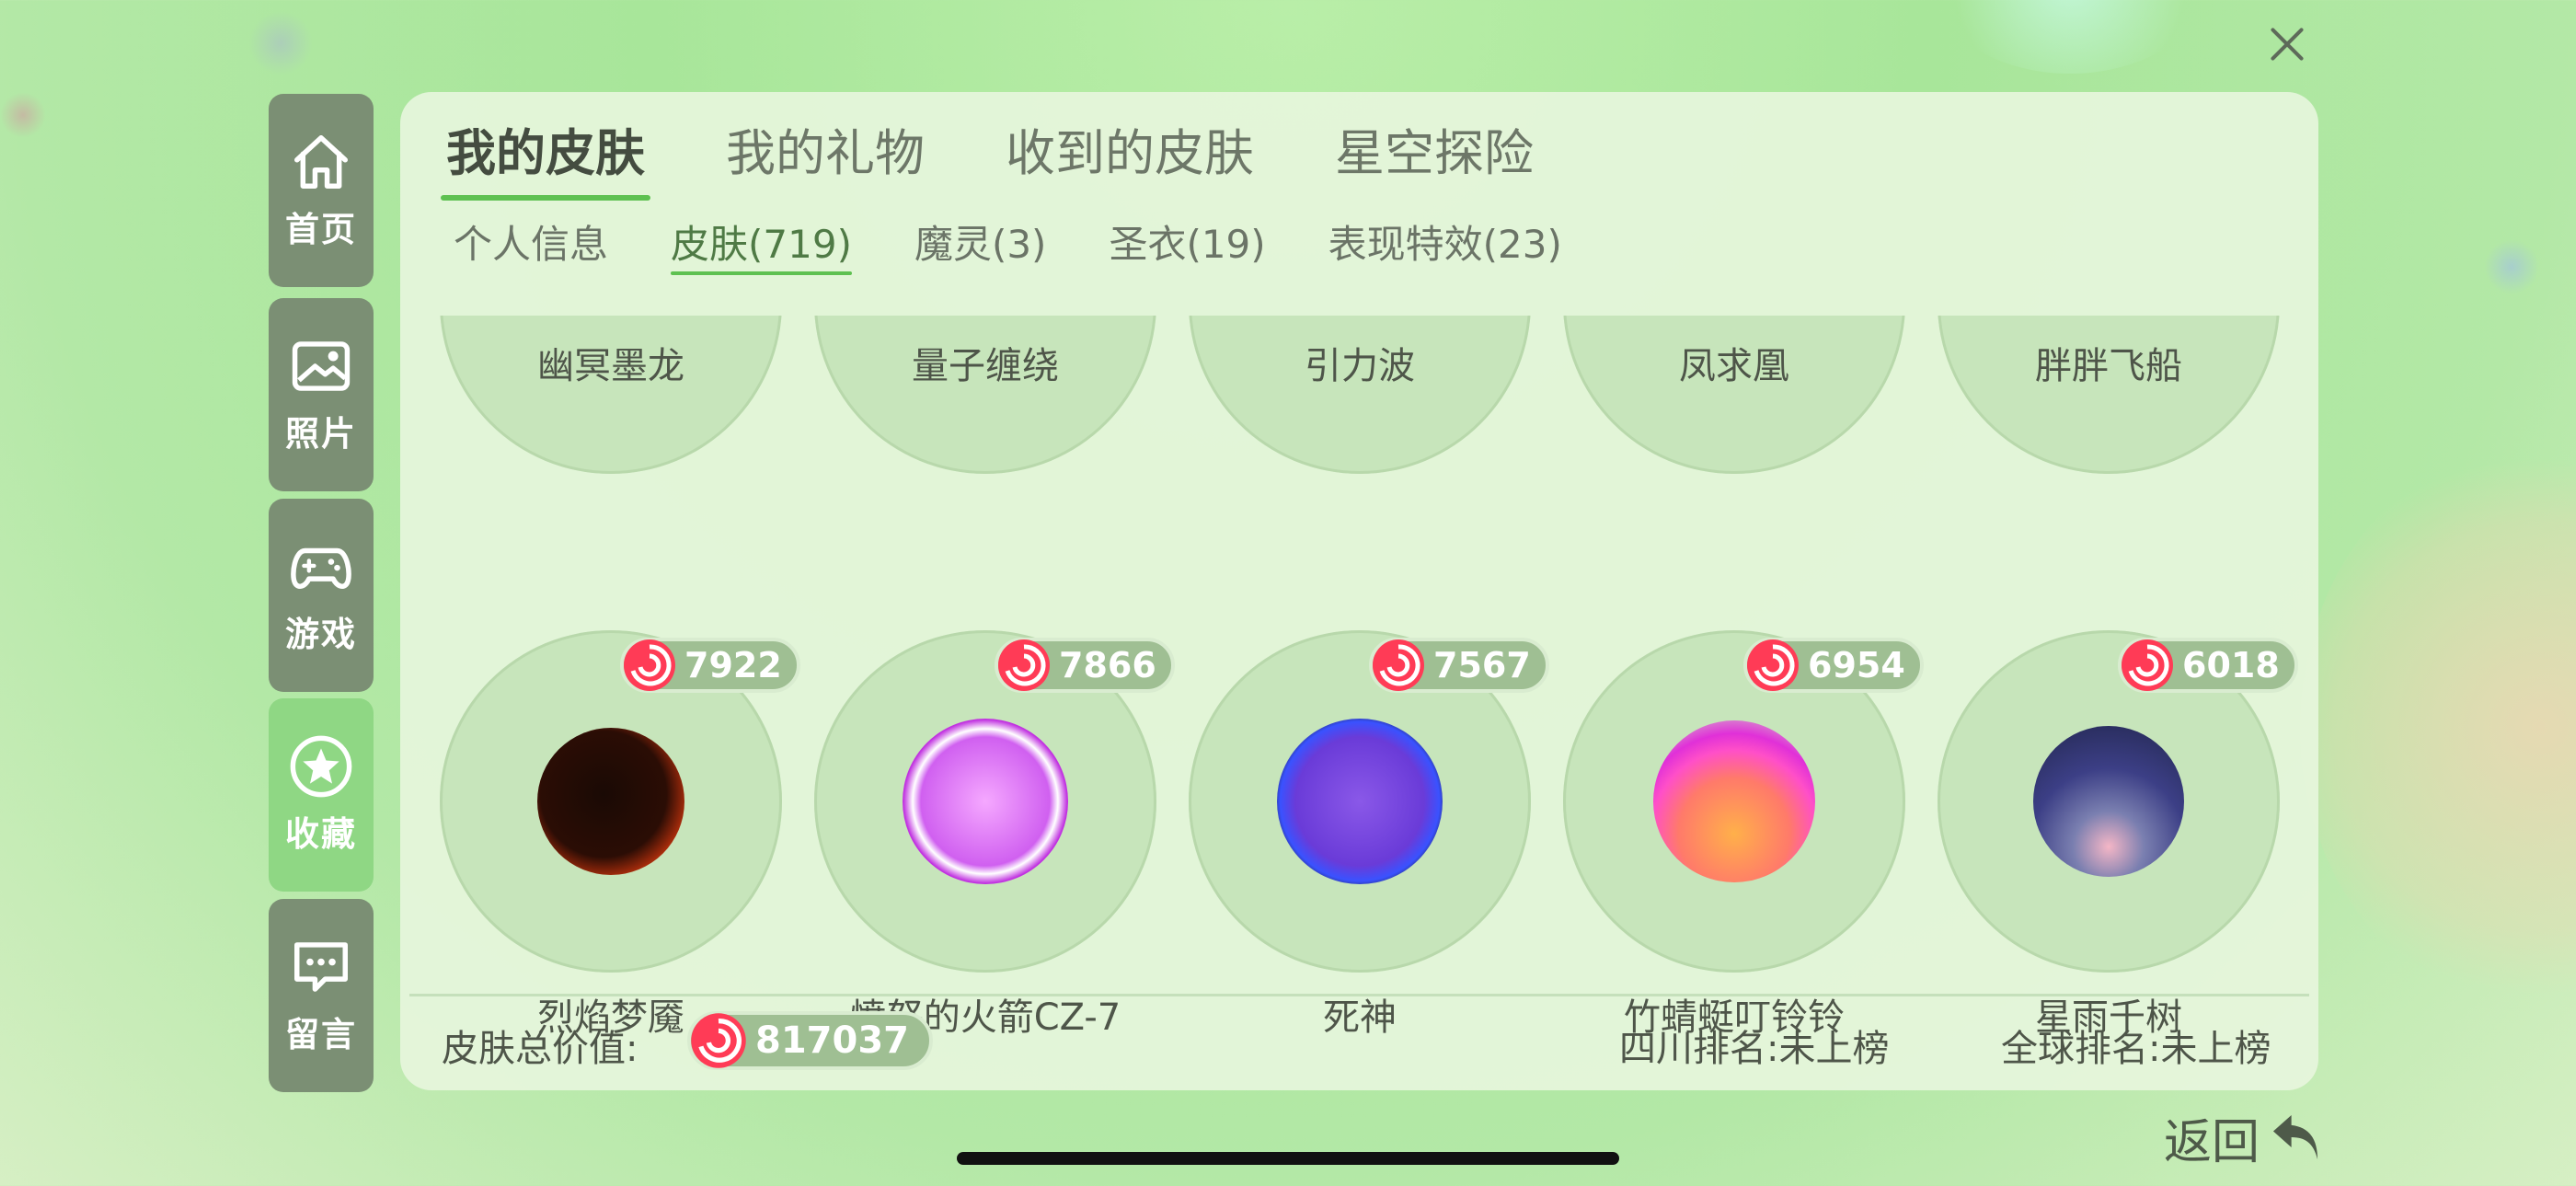 Image resolution: width=2576 pixels, height=1186 pixels. What do you see at coordinates (1360, 801) in the screenshot?
I see `skin-preview-reaper` at bounding box center [1360, 801].